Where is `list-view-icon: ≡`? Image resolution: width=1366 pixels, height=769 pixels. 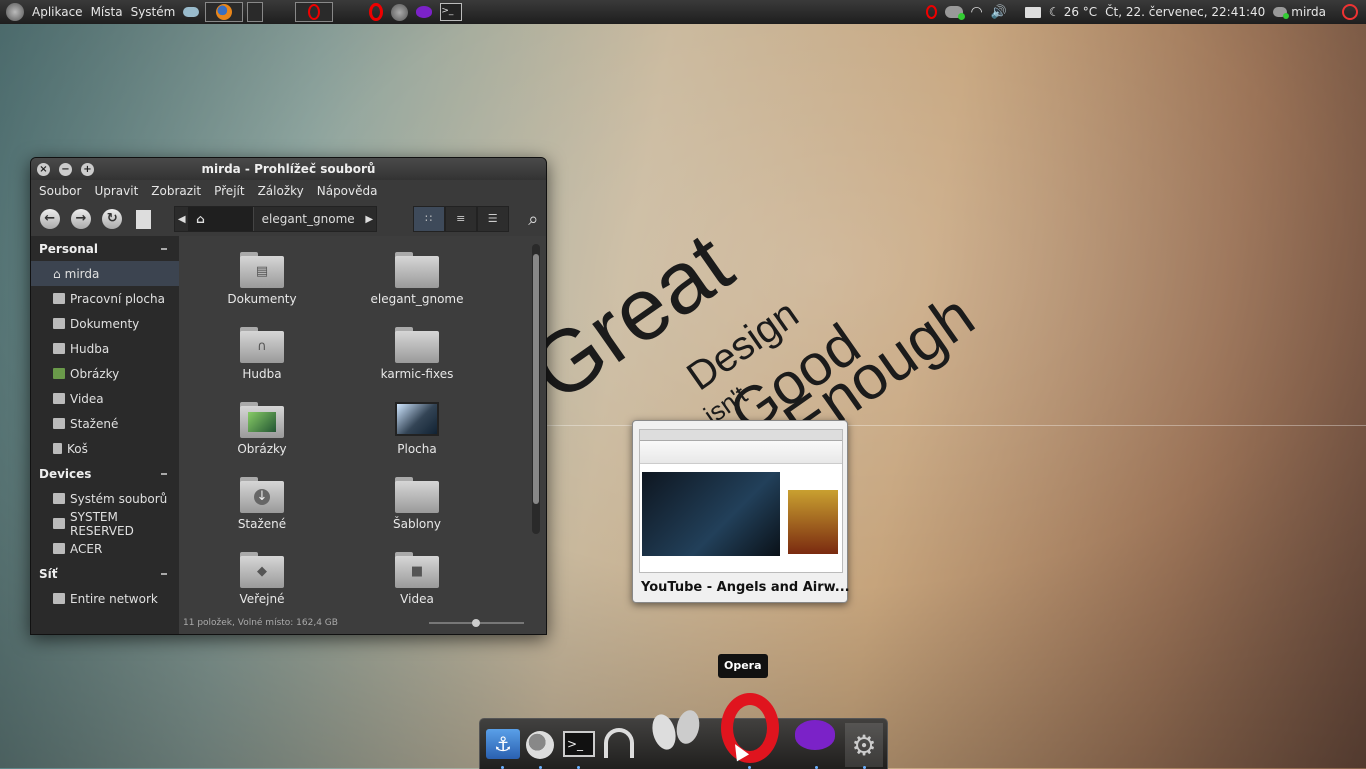
list-view-icon: ≡ is located at coordinates (460, 219).